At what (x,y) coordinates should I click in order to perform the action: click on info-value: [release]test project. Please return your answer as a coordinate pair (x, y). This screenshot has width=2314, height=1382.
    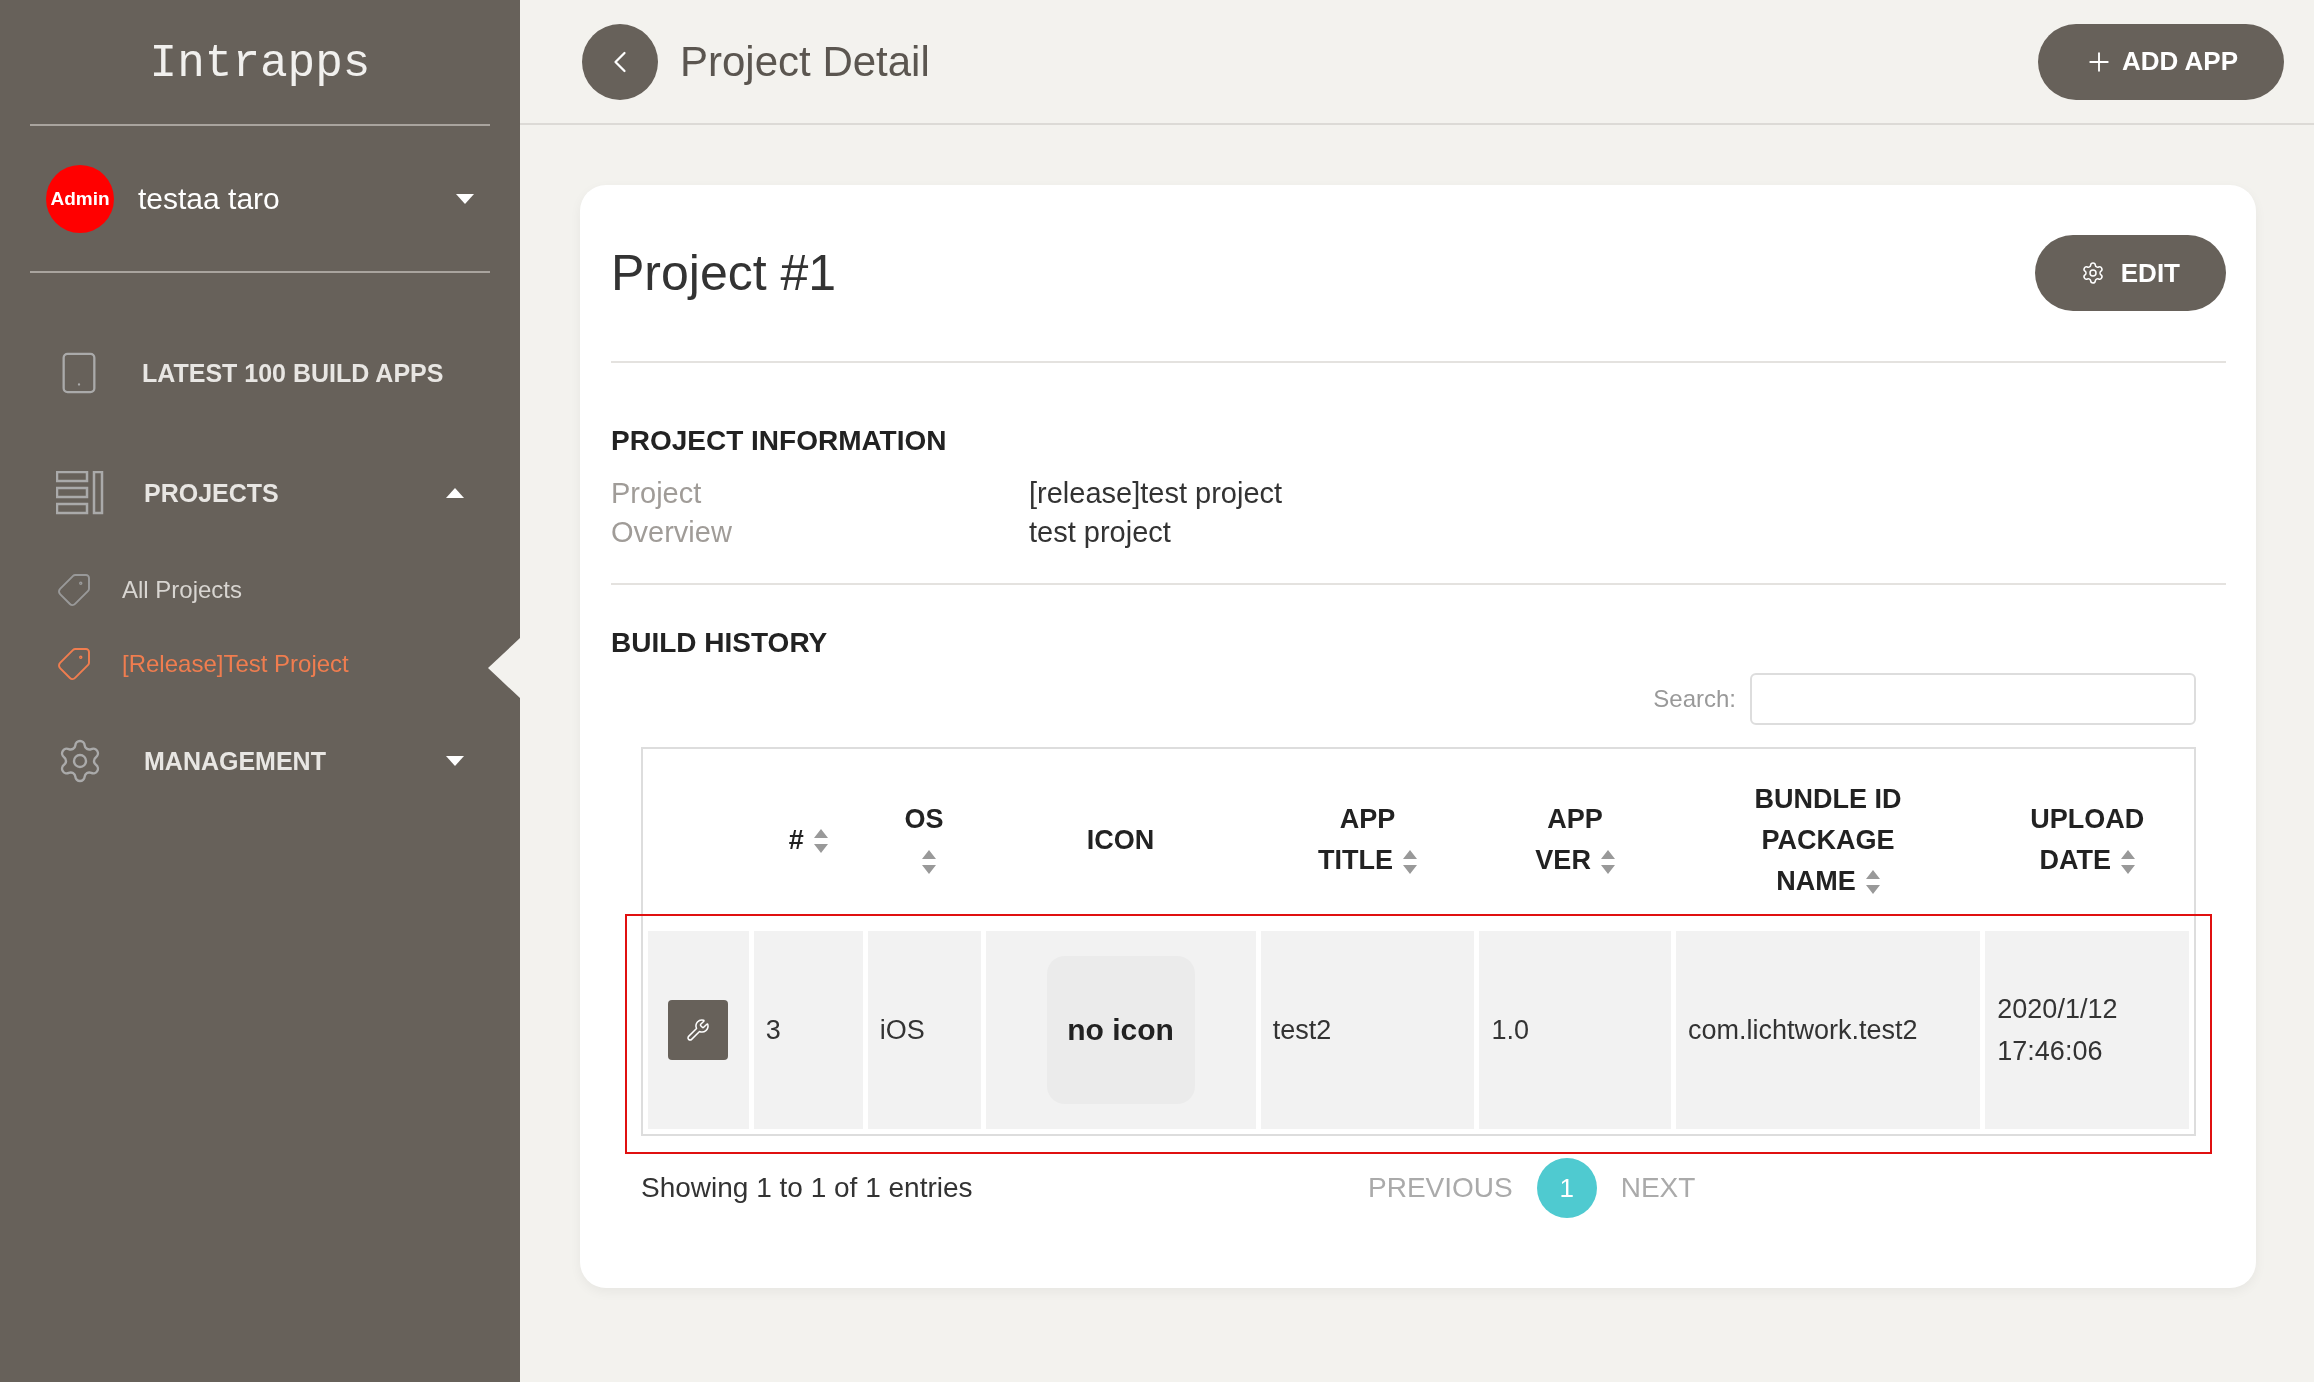
    Looking at the image, I should click on (1156, 493).